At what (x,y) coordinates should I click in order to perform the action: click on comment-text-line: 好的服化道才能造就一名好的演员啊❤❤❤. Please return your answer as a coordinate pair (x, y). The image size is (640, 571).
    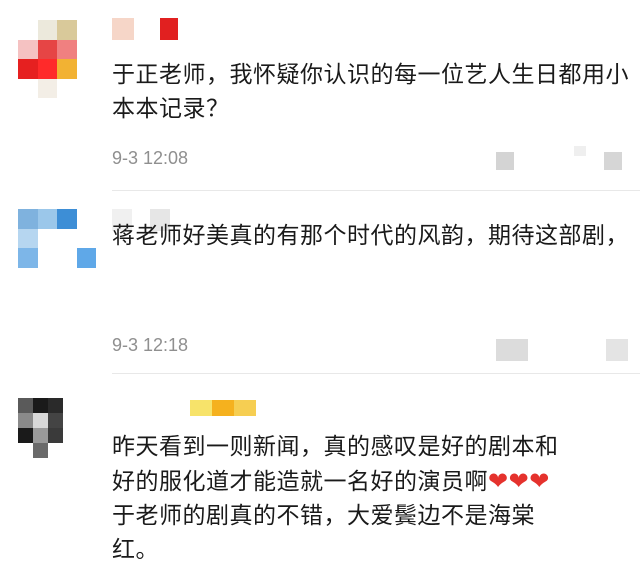
    Looking at the image, I should click on (372, 481).